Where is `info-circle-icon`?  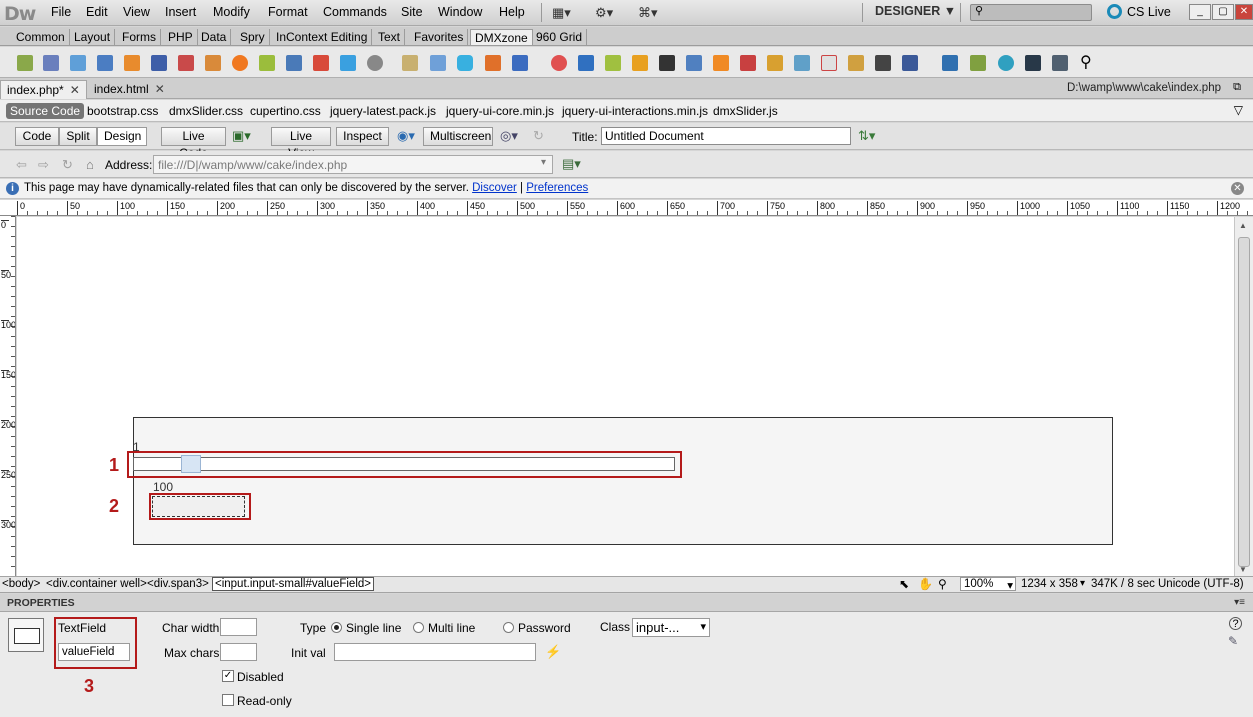 info-circle-icon is located at coordinates (1006, 63).